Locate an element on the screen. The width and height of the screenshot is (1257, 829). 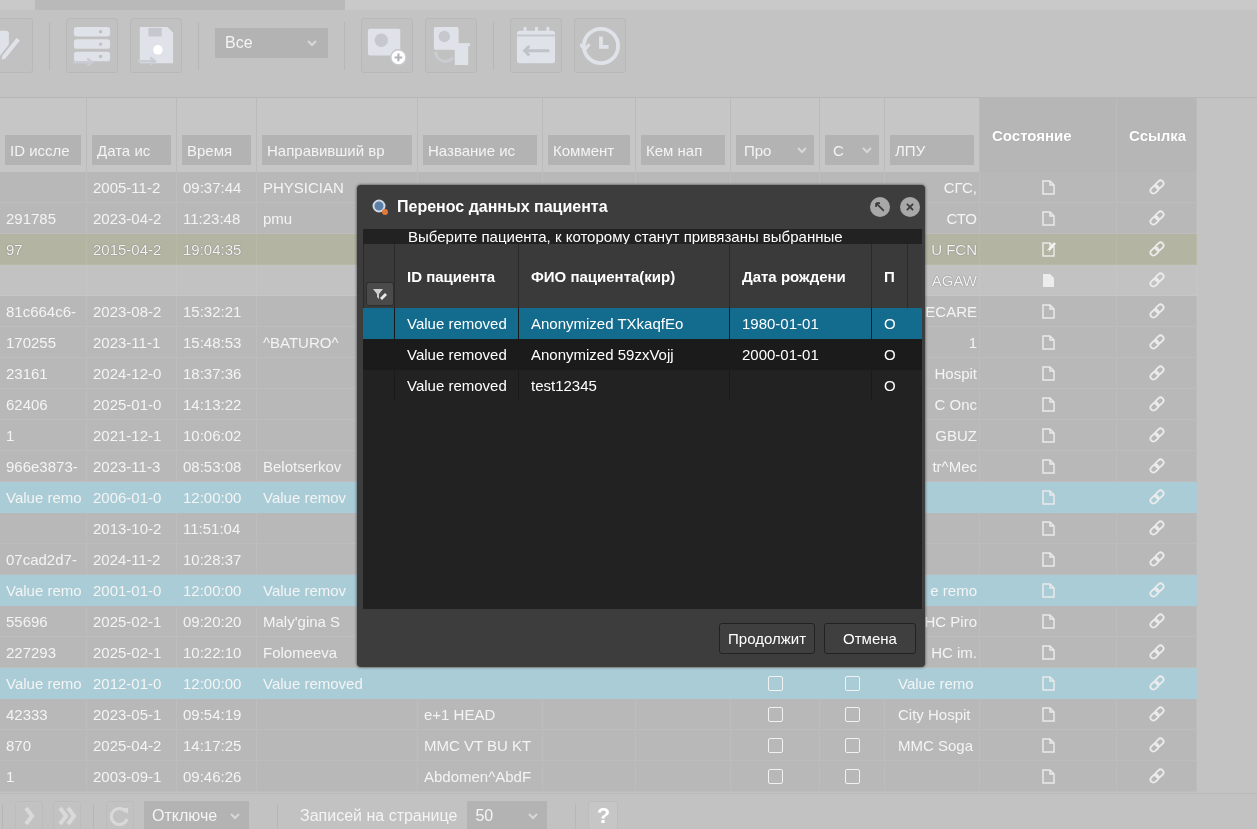
table-cell: Anonymized TXkaqfEo is located at coordinates (607, 323).